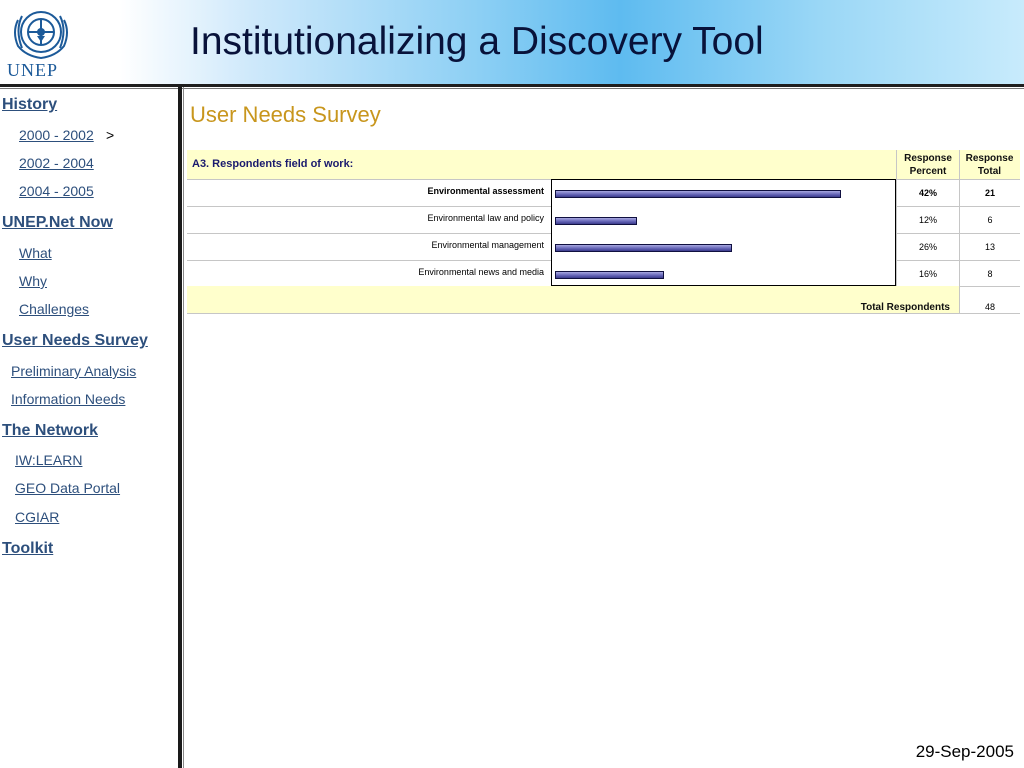 Image resolution: width=1024 pixels, height=768 pixels. I want to click on current-page-marker: >, so click(110, 135).